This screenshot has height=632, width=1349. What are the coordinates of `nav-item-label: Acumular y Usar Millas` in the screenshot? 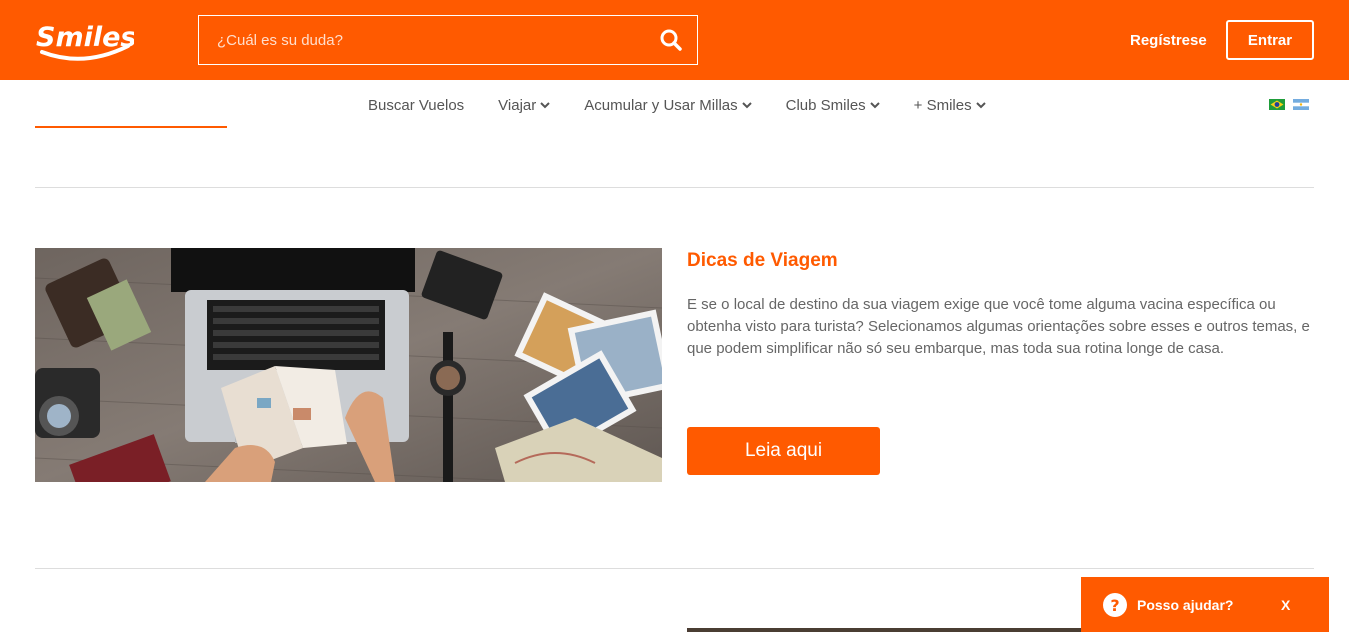 It's located at (661, 105).